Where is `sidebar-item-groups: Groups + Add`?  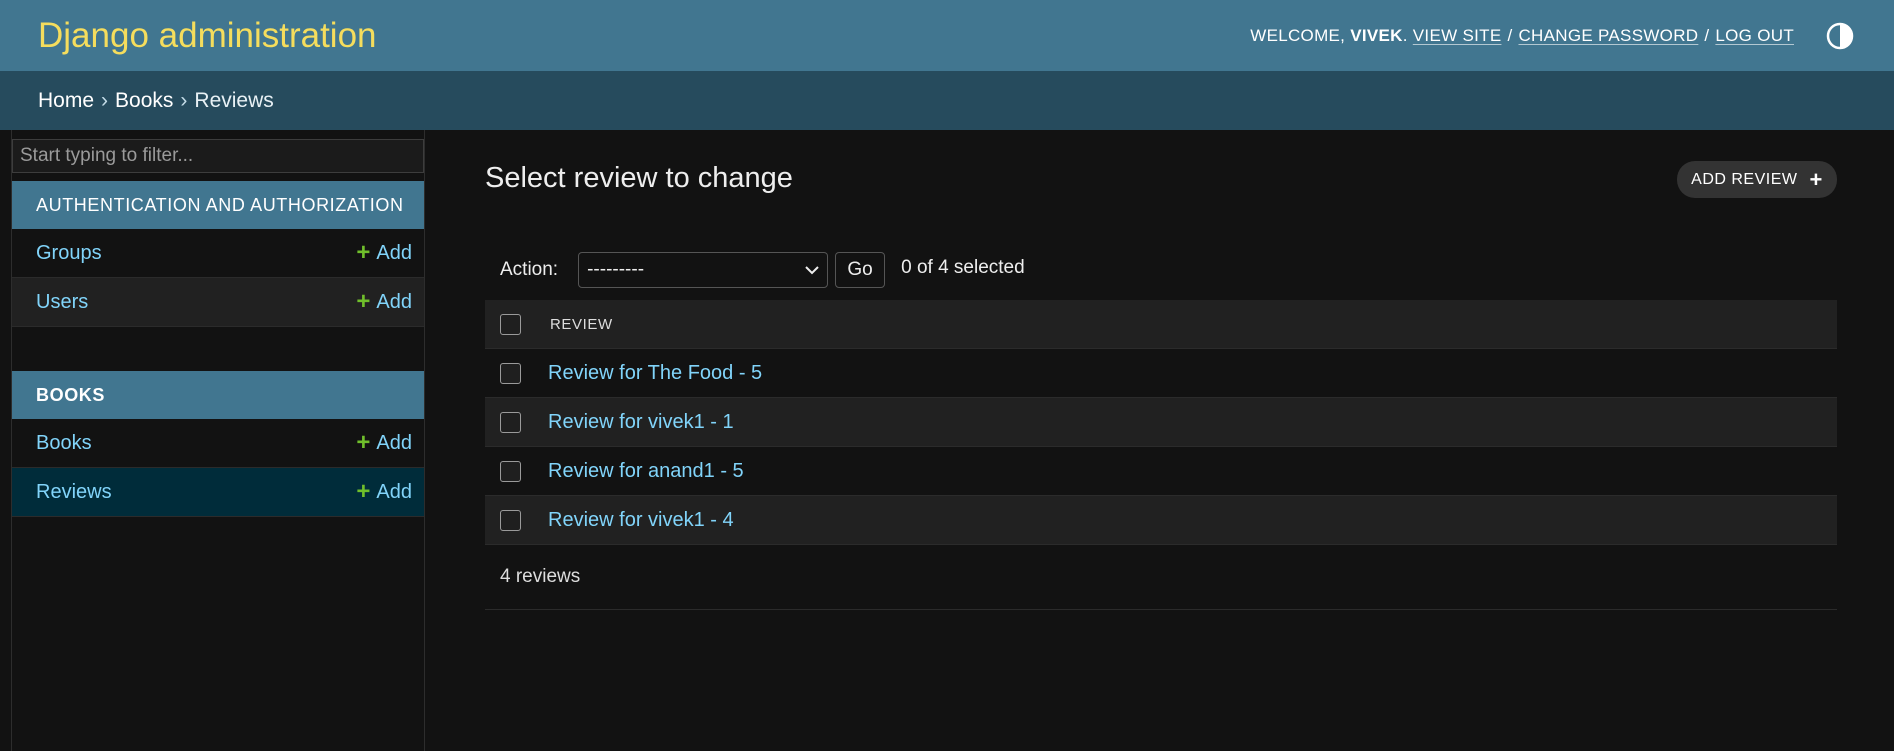
sidebar-item-groups: Groups + Add is located at coordinates (218, 253).